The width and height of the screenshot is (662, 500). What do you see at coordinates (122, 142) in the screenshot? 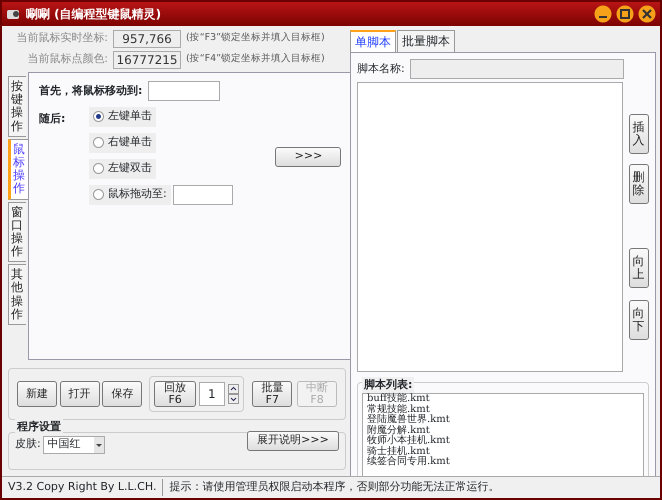
I see `radio-option: 右键单击` at bounding box center [122, 142].